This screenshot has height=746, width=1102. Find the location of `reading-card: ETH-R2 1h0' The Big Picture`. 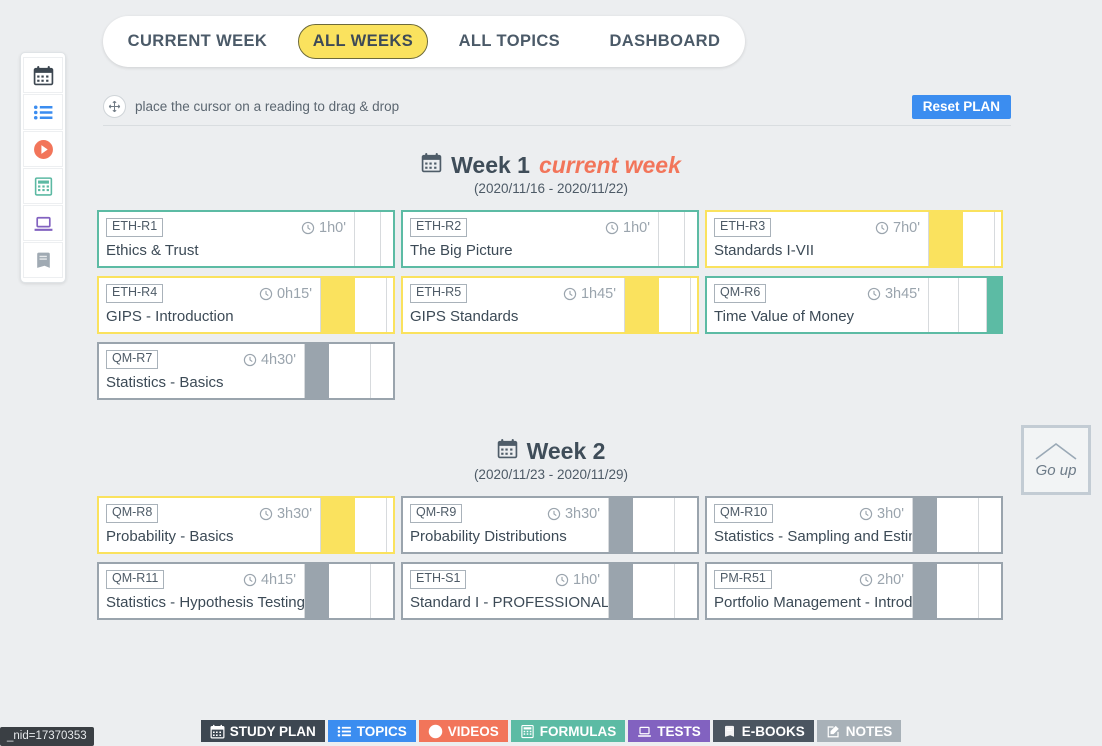

reading-card: ETH-R2 1h0' The Big Picture is located at coordinates (550, 239).